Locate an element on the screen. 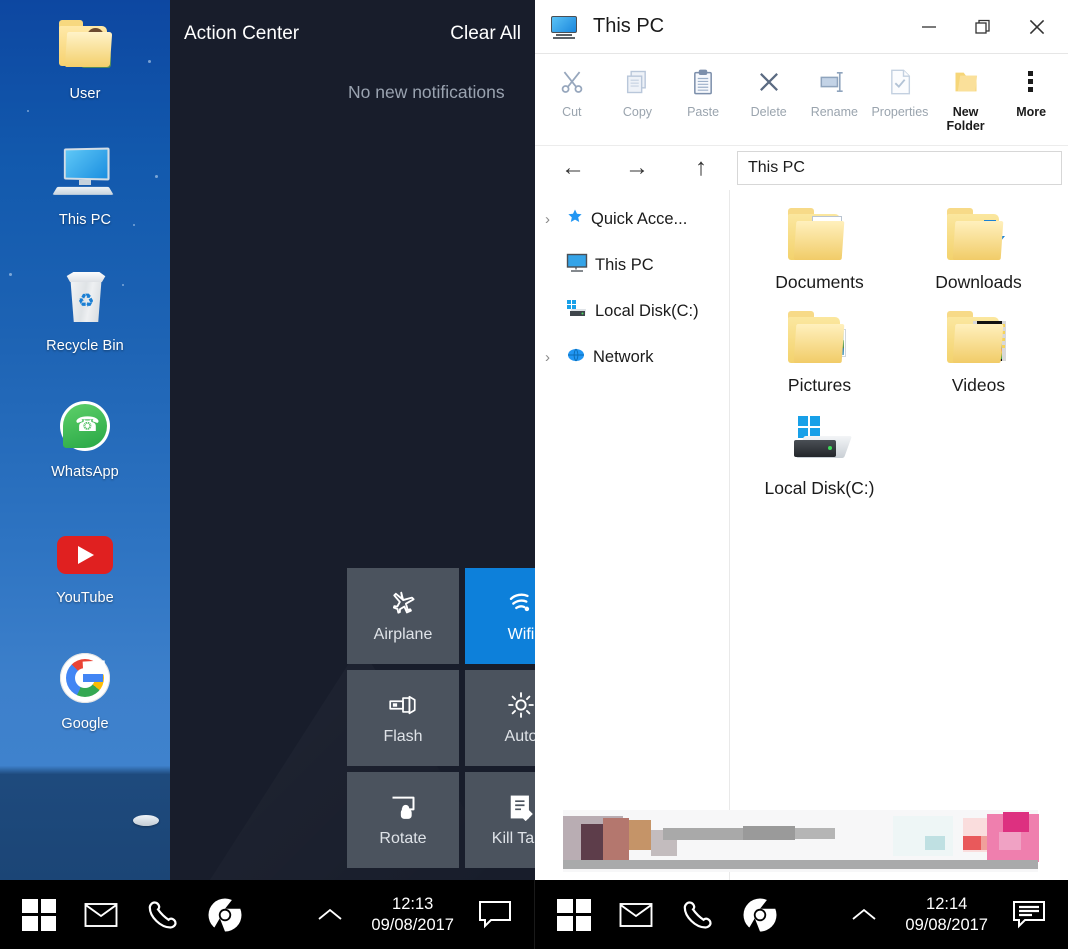  clear-all-button: Clear All is located at coordinates (485, 34).